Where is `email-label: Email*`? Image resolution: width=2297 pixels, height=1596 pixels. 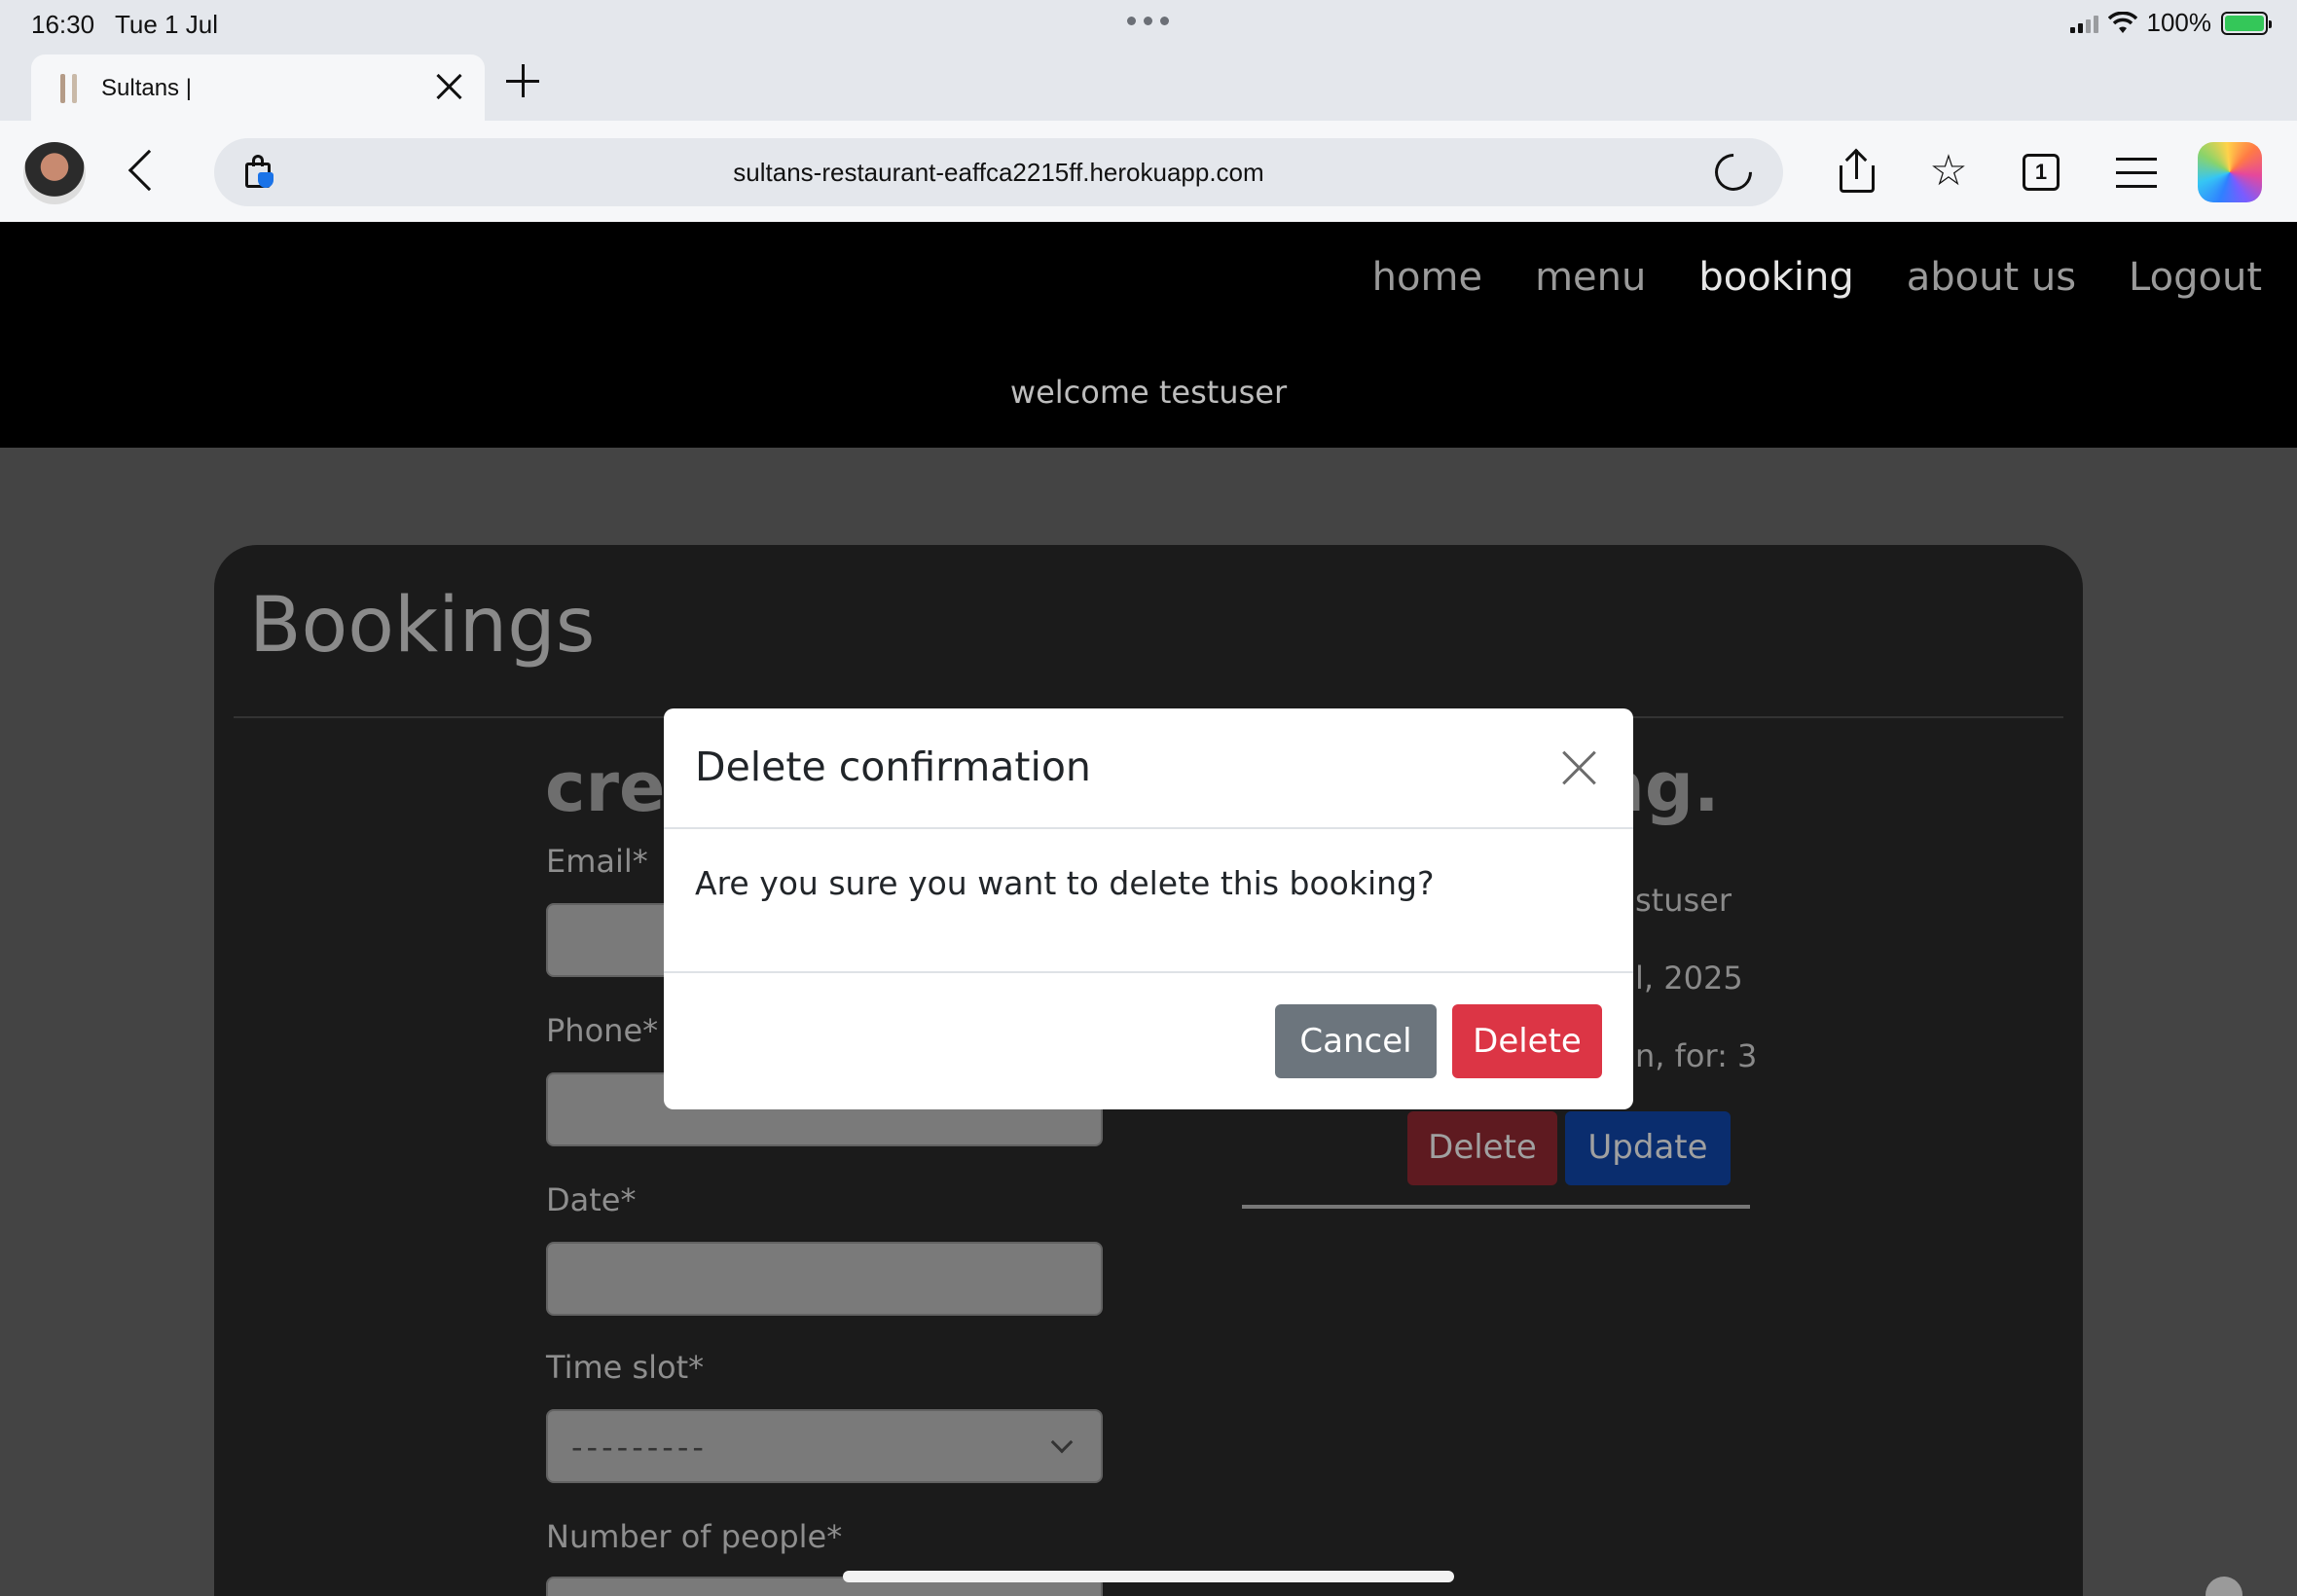 email-label: Email* is located at coordinates (597, 861).